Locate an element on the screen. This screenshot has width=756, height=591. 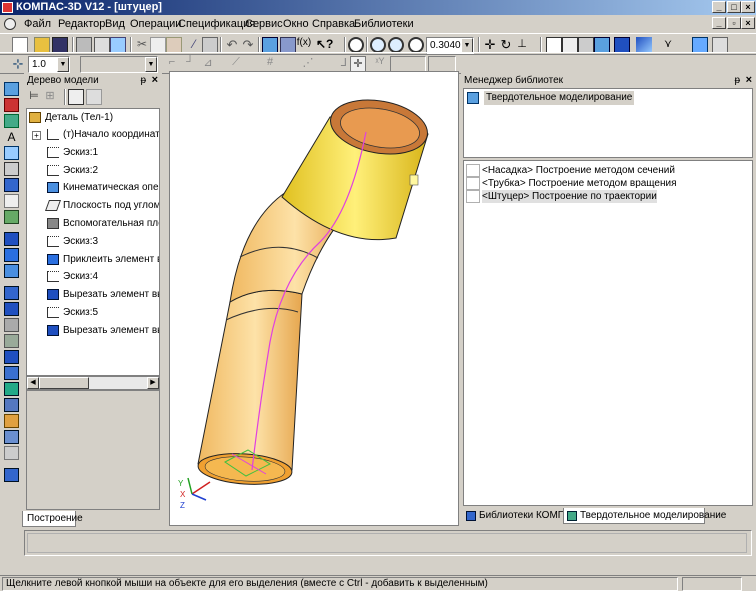
hole-icon is located at coordinates (11, 389).